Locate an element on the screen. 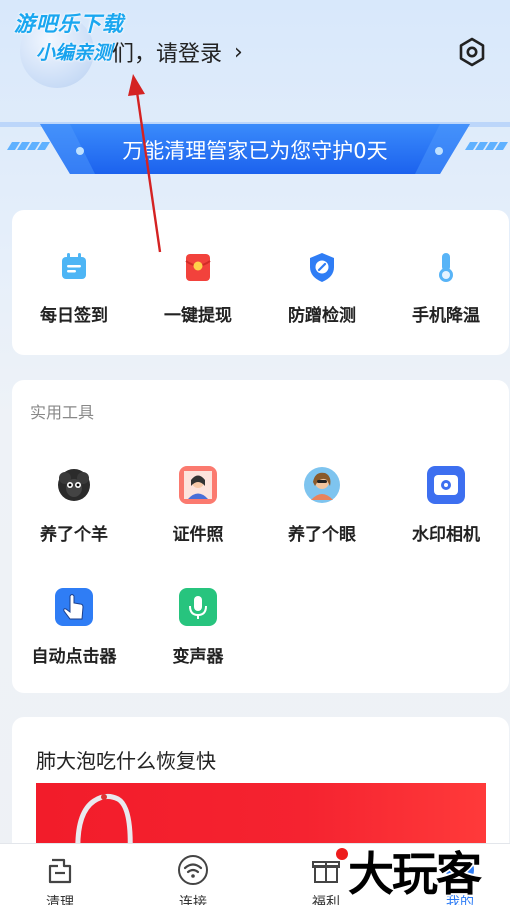 The image size is (510, 905). tab-clean: 清理 is located at coordinates (60, 879).